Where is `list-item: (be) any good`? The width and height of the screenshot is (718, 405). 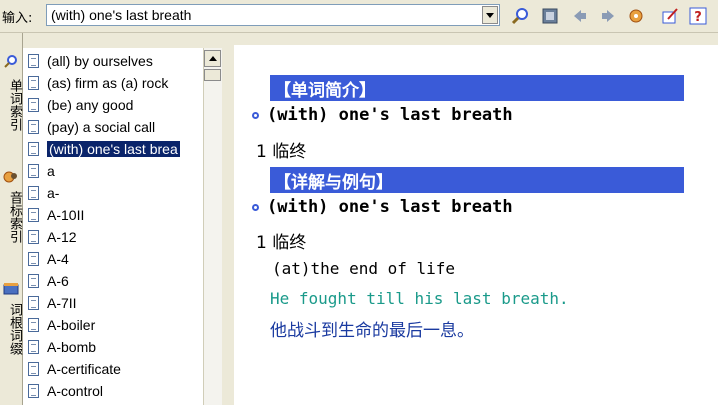 list-item: (be) any good is located at coordinates (113, 105).